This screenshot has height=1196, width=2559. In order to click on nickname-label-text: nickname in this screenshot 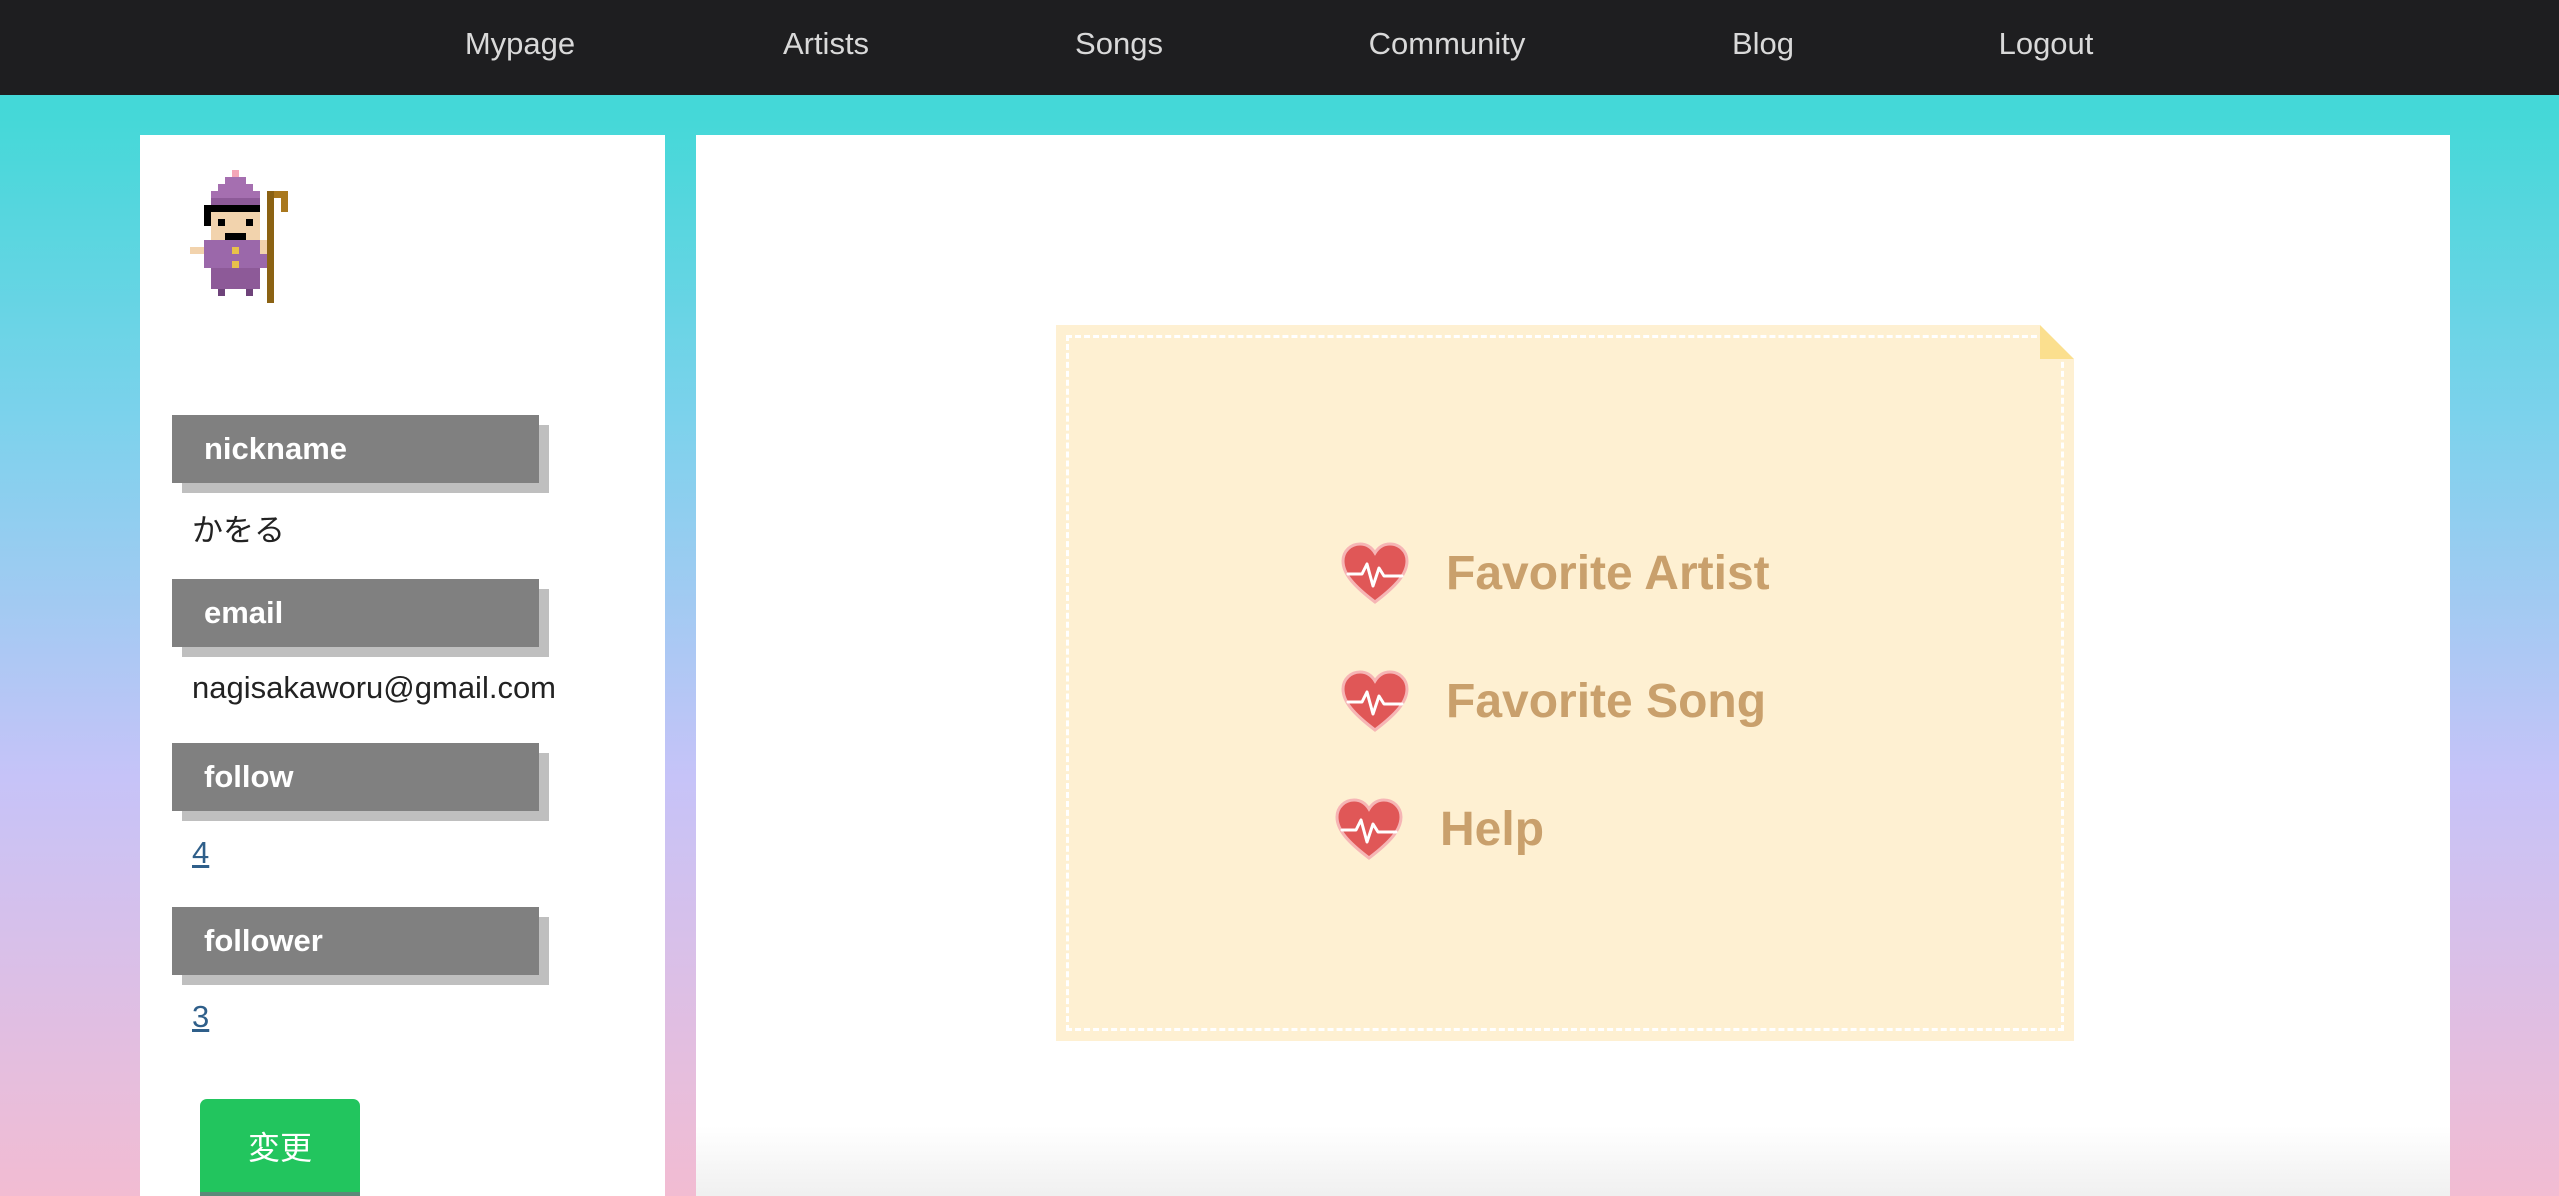, I will do `click(276, 448)`.